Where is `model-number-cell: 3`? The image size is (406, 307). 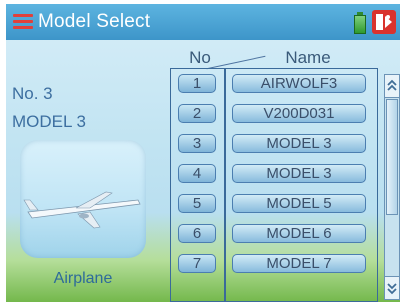 model-number-cell: 3 is located at coordinates (197, 143).